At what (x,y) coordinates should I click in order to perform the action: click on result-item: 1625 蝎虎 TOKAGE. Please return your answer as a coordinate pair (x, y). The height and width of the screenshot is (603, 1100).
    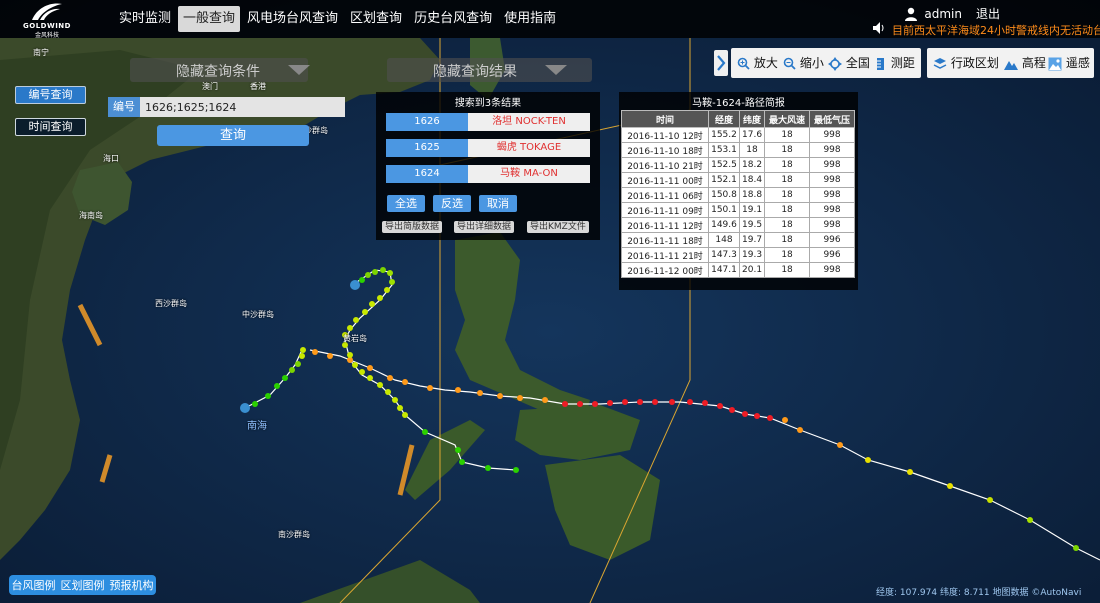
    Looking at the image, I should click on (488, 148).